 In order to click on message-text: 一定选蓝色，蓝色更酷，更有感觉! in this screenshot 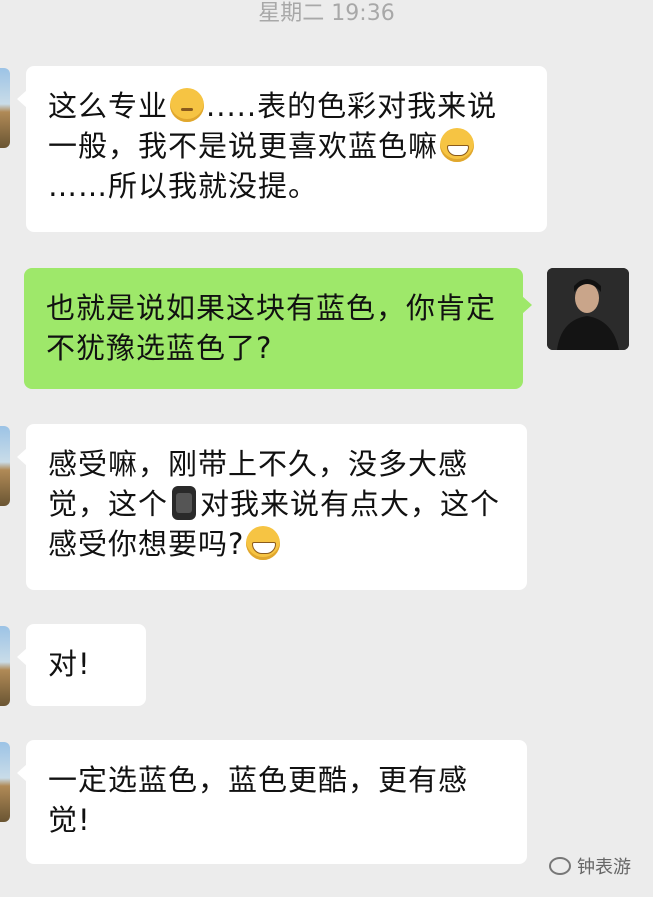, I will do `click(258, 800)`.